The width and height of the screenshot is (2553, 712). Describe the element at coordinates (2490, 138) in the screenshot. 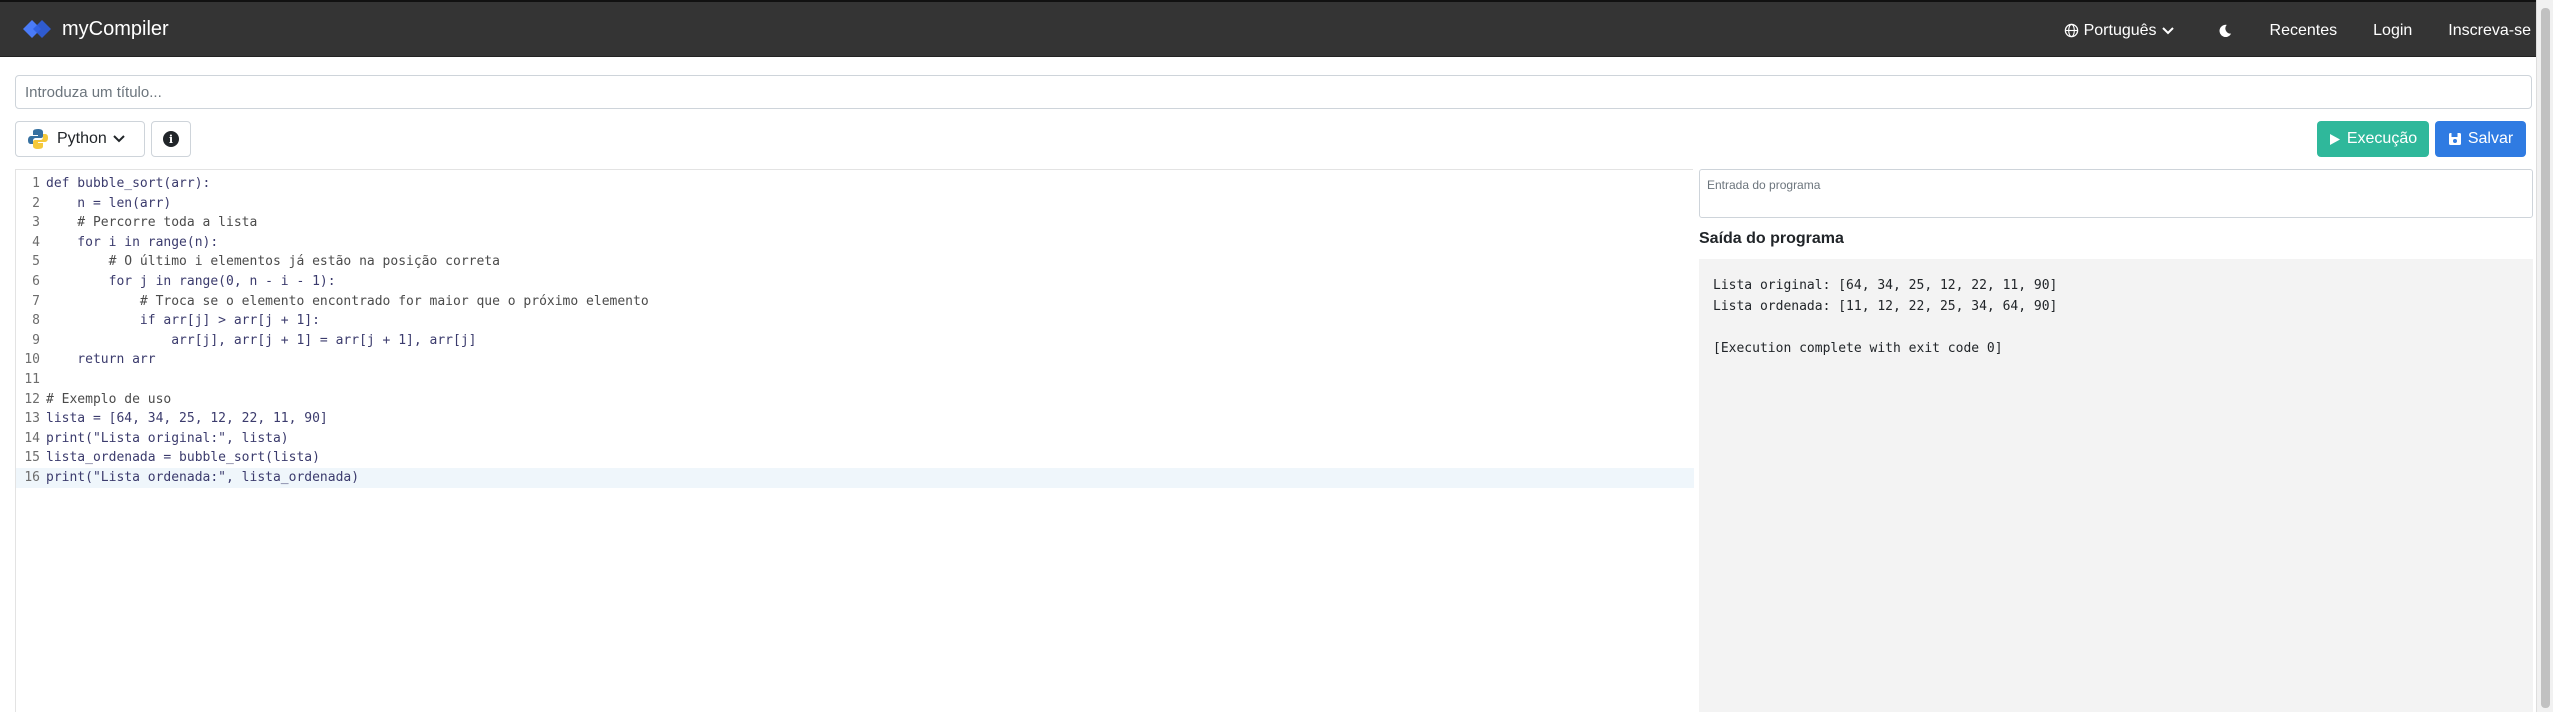

I see `save-button-label: Salvar` at that location.